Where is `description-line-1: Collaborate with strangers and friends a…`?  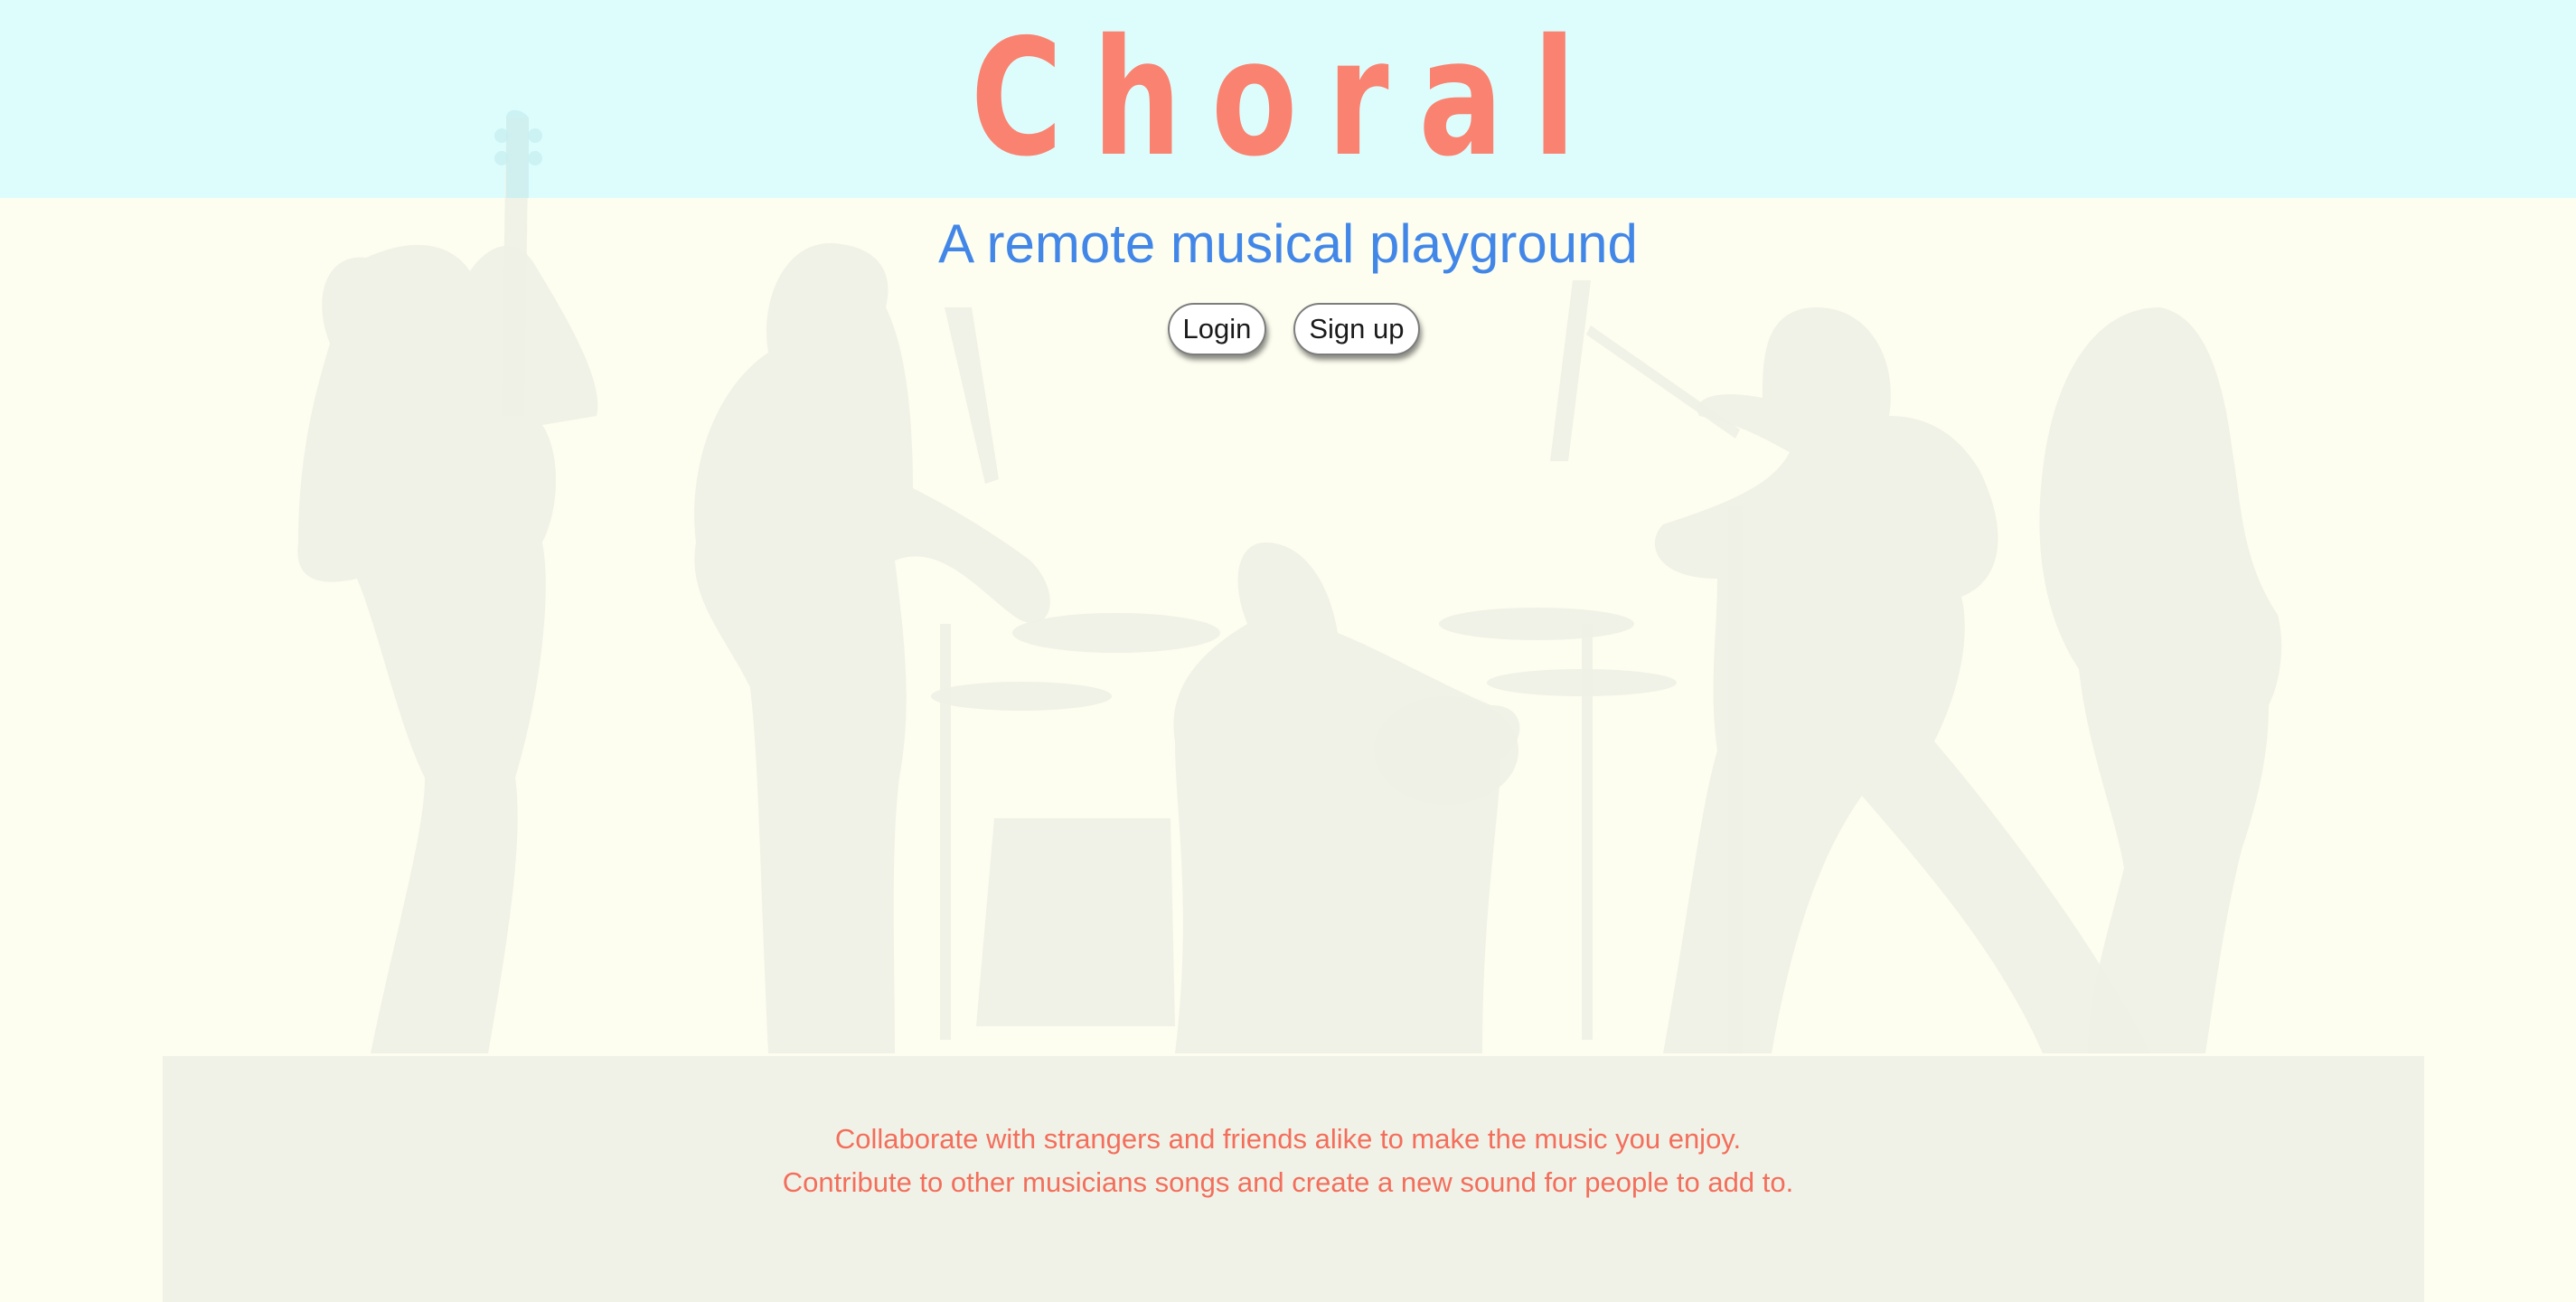 description-line-1: Collaborate with strangers and friends a… is located at coordinates (1288, 1139).